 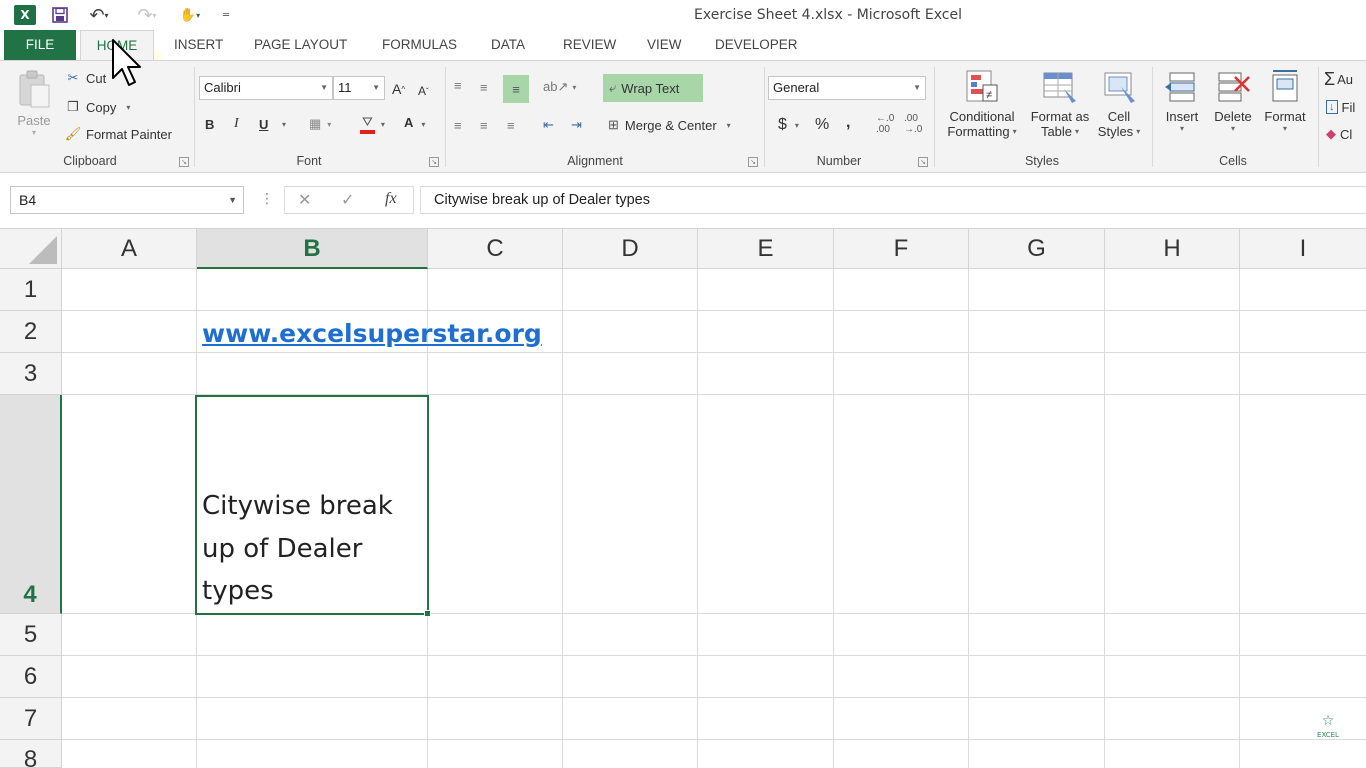 I want to click on font-launcher-icon: ↘, so click(x=434, y=162).